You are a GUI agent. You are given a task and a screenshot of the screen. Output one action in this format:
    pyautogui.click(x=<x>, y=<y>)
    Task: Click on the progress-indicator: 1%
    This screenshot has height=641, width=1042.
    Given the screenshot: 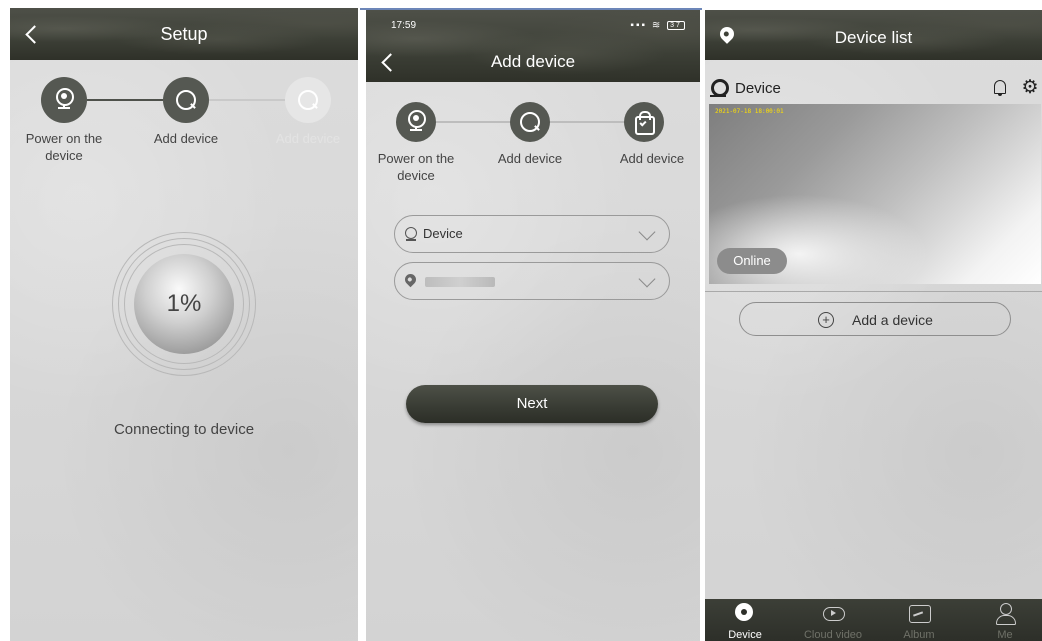 What is the action you would take?
    pyautogui.click(x=184, y=304)
    